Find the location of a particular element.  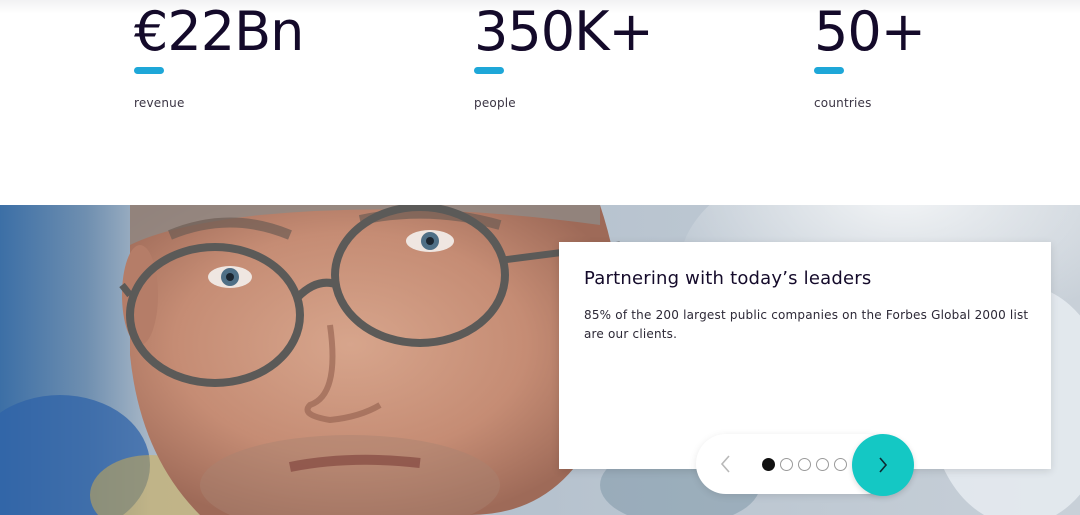

carousel-dots is located at coordinates (804, 464).